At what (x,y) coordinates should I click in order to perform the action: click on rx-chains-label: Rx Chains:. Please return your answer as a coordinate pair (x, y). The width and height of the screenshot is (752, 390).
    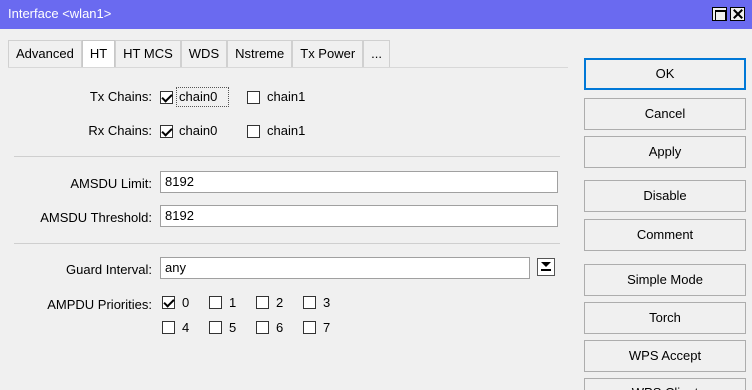
    Looking at the image, I should click on (120, 130).